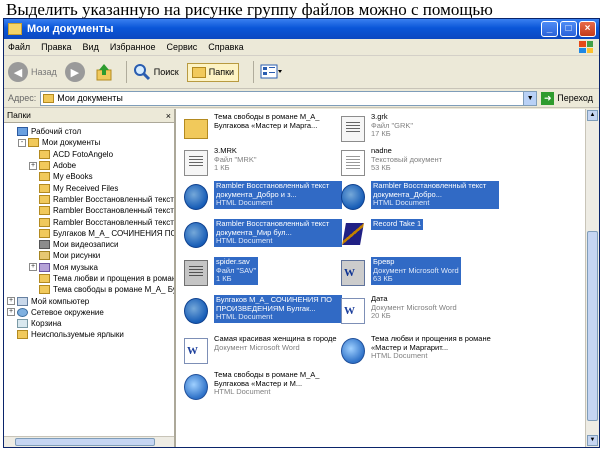 This screenshot has height=451, width=603. What do you see at coordinates (104, 72) in the screenshot?
I see `up-button` at bounding box center [104, 72].